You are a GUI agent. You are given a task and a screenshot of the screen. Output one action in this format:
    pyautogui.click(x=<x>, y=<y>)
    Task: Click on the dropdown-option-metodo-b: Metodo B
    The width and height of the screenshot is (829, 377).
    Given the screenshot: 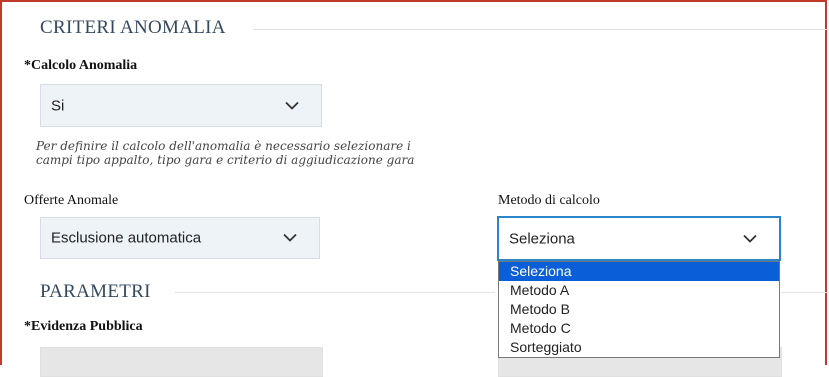 What is the action you would take?
    pyautogui.click(x=639, y=309)
    